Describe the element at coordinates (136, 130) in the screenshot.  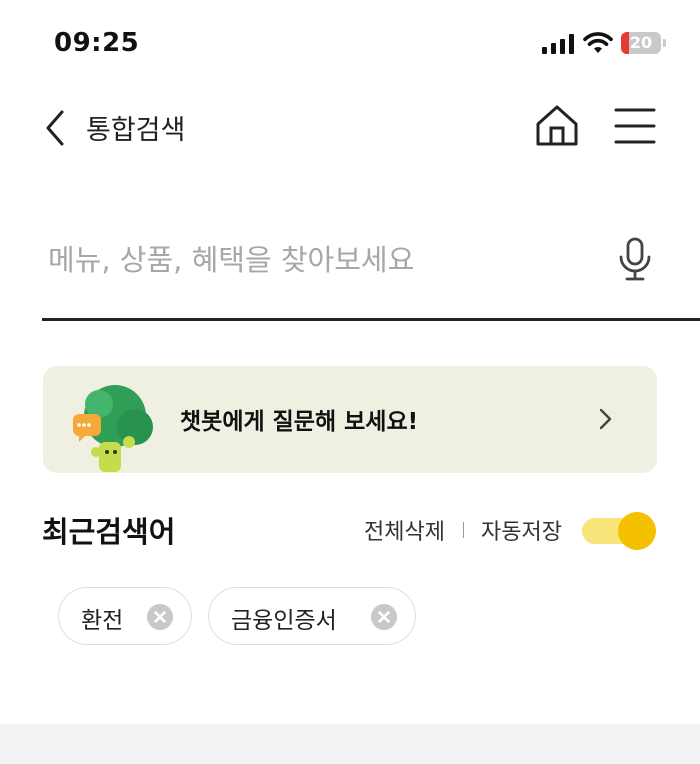
I see `page-title: 통합검색` at that location.